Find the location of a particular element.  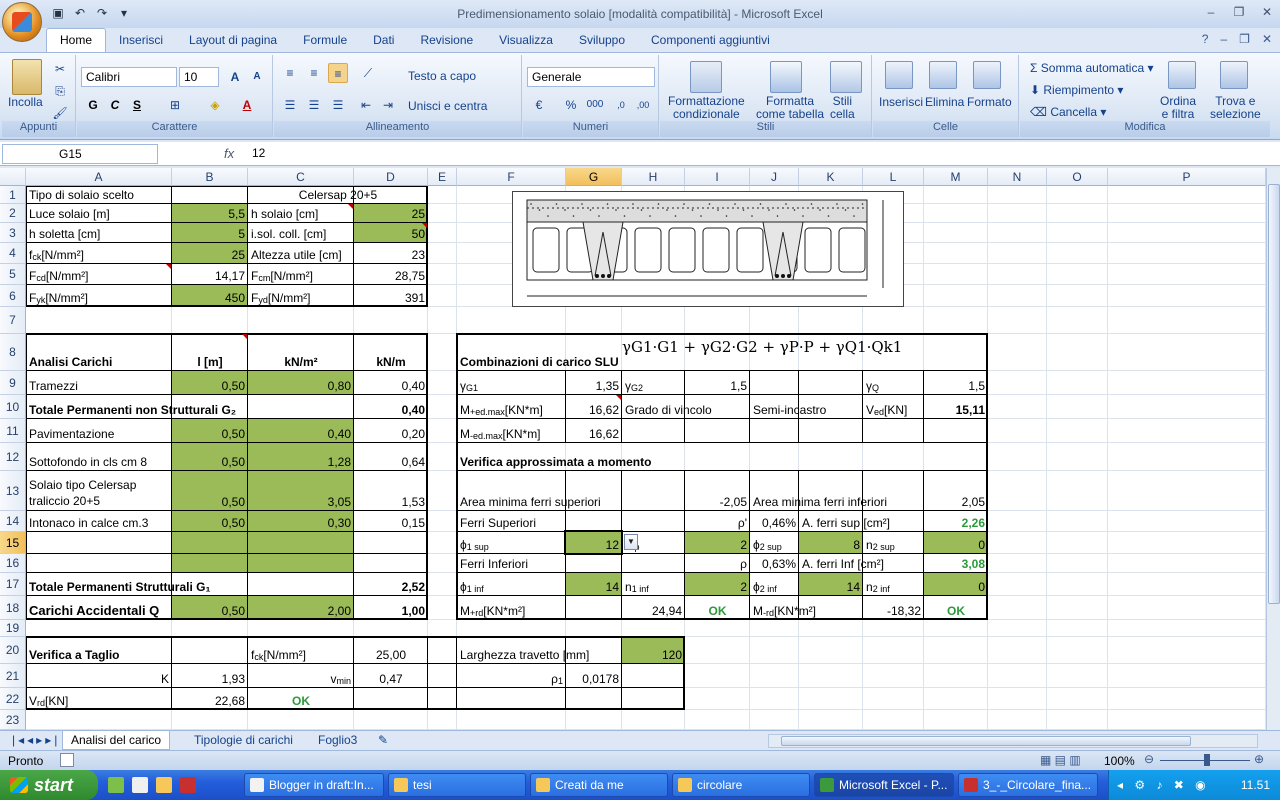

find-select-button: Trova e selezione is located at coordinates (1235, 108).